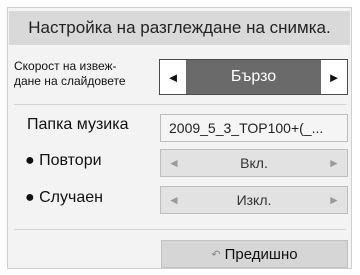 Image resolution: width=360 pixels, height=275 pixels. I want to click on music-folder-label: Папка музика, so click(78, 124).